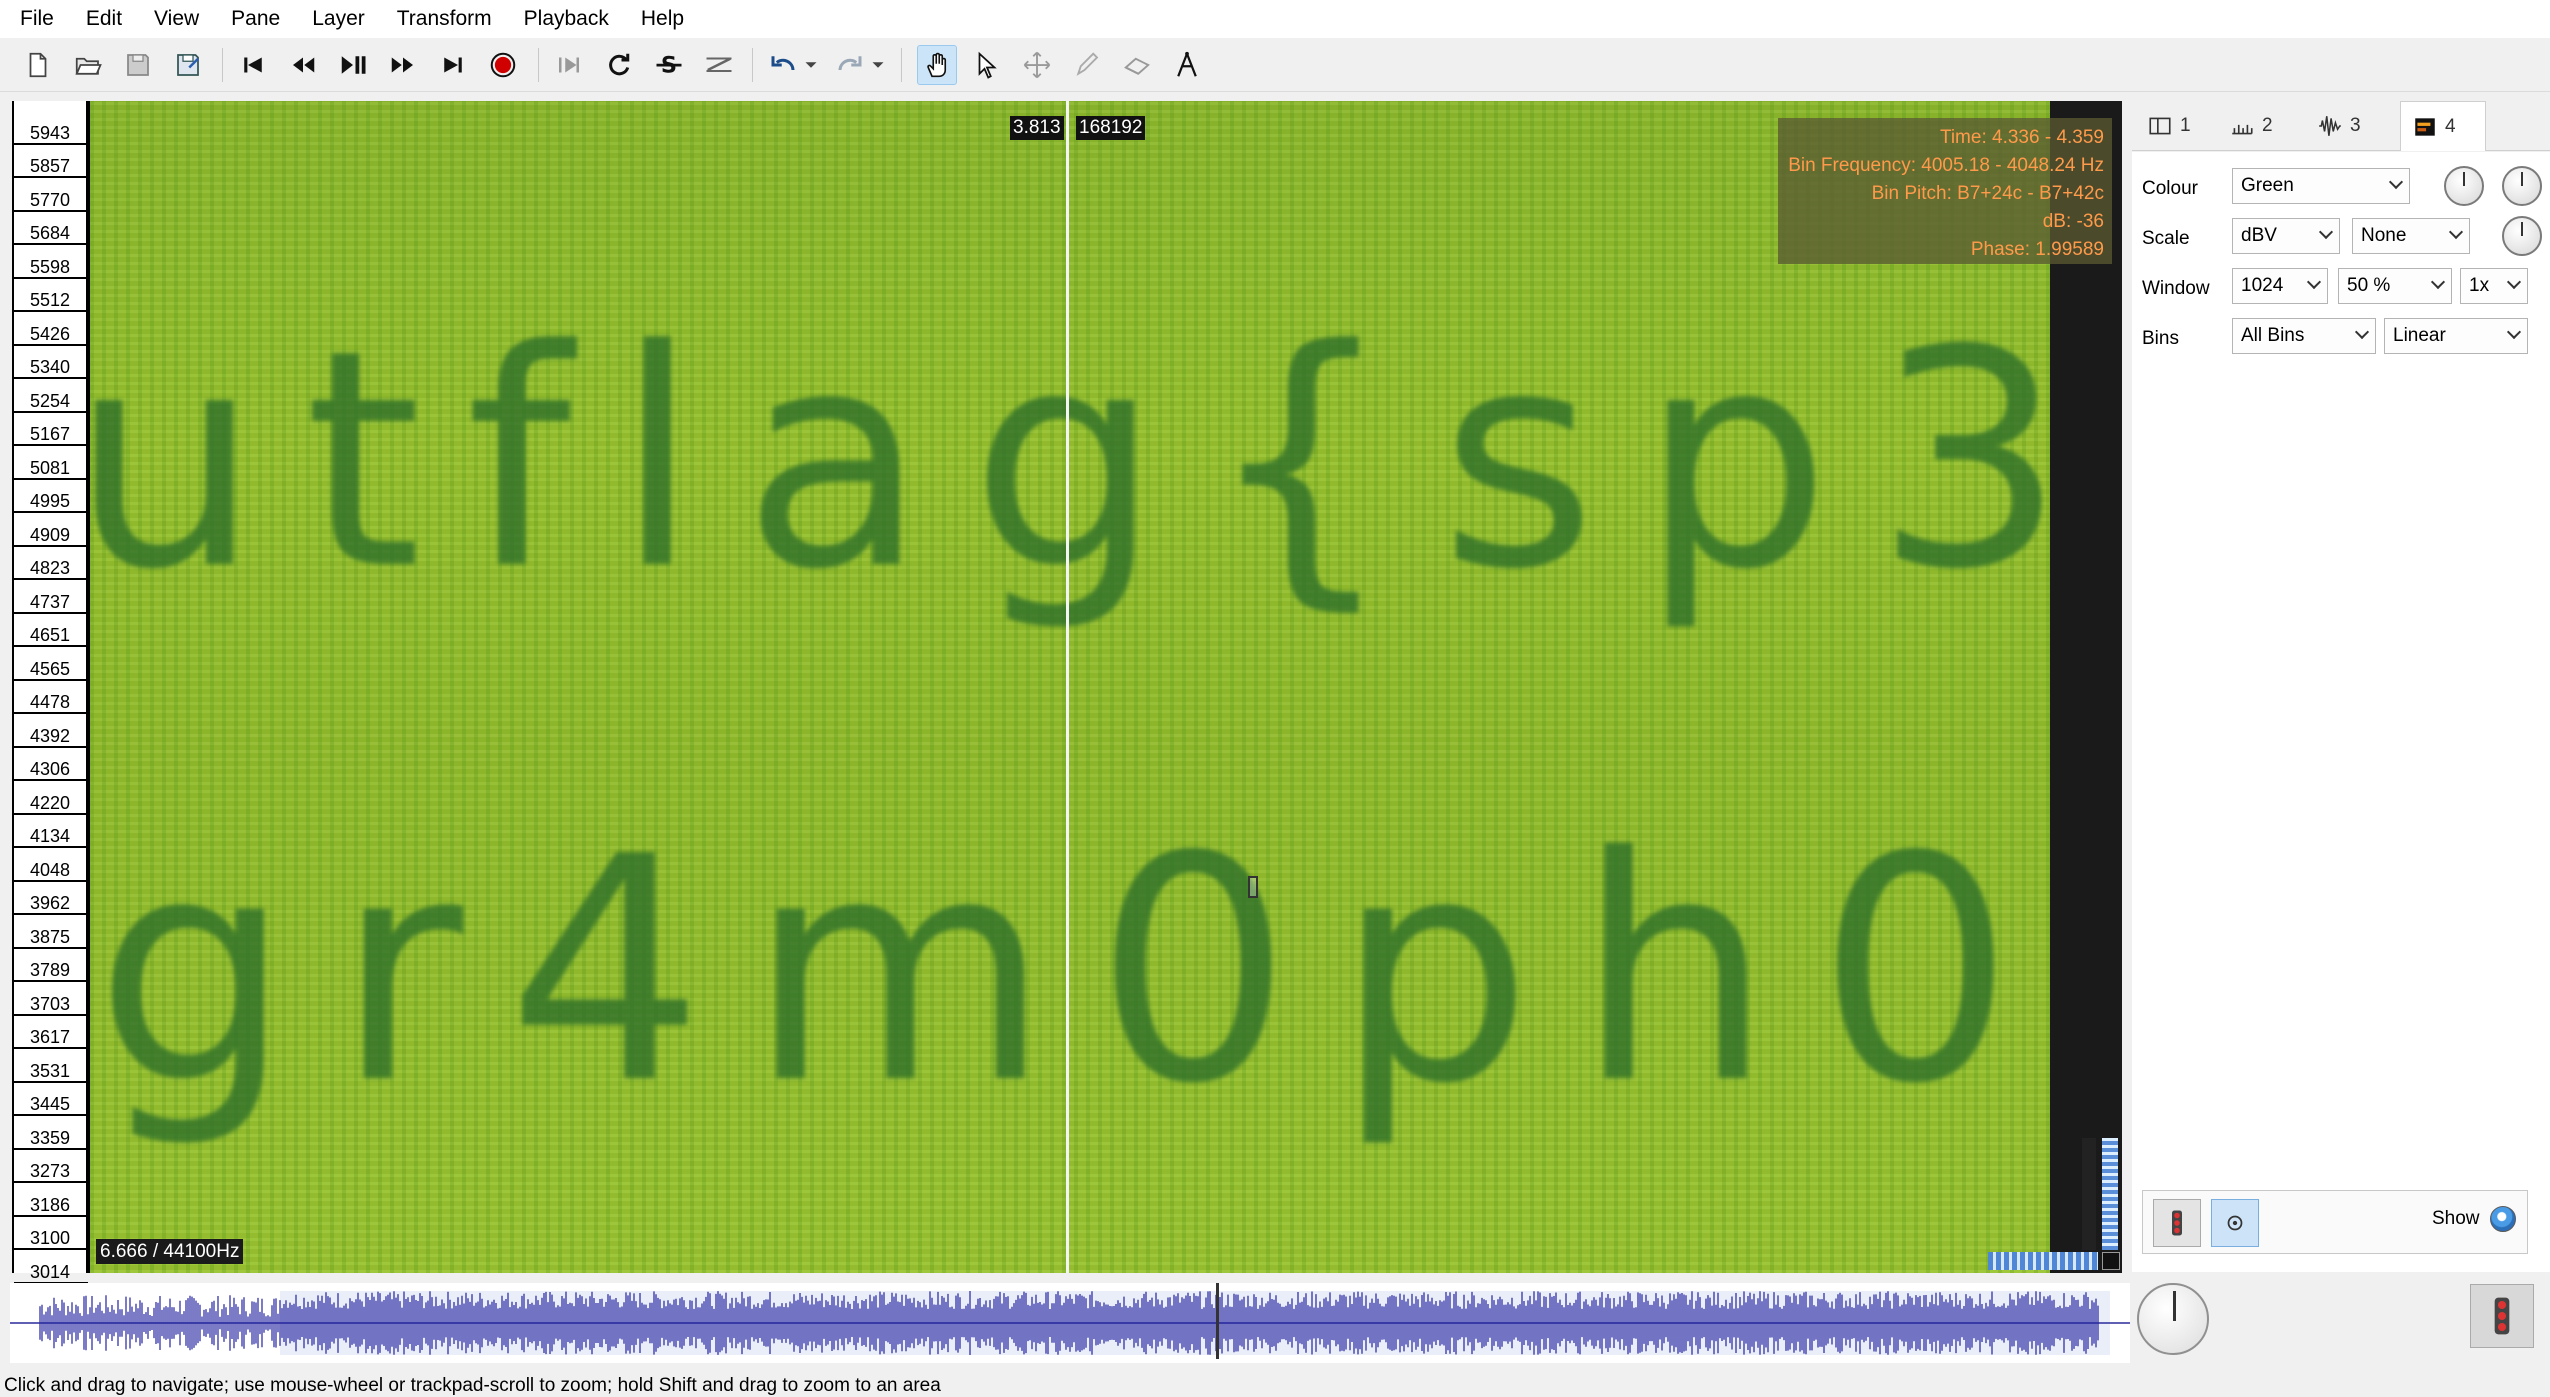 Image resolution: width=2550 pixels, height=1397 pixels. I want to click on frequency-tick-label: 3789, so click(51, 971).